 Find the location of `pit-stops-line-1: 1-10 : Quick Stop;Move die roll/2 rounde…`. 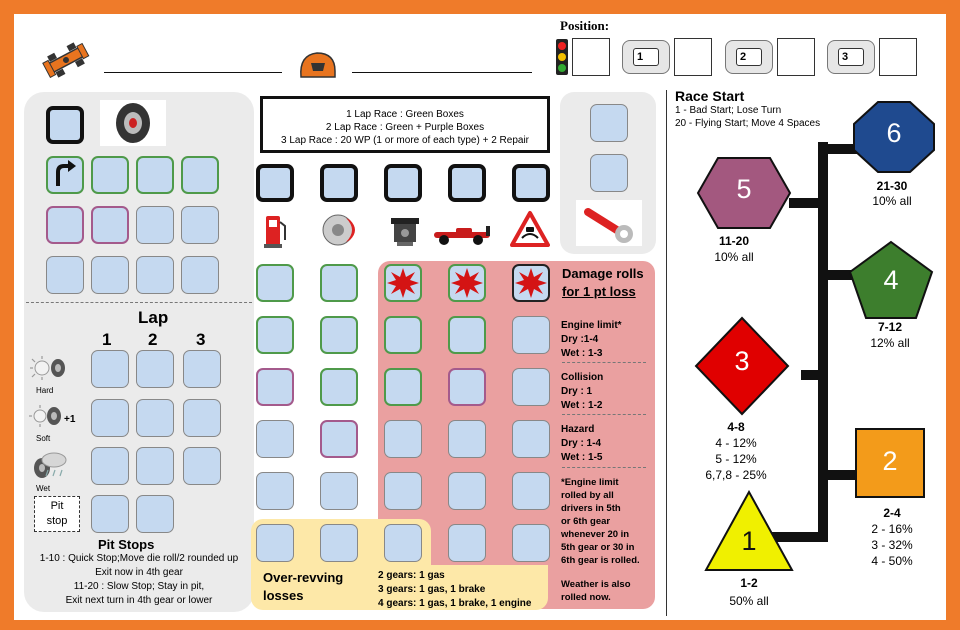

pit-stops-line-1: 1-10 : Quick Stop;Move die roll/2 rounde… is located at coordinates (139, 558).